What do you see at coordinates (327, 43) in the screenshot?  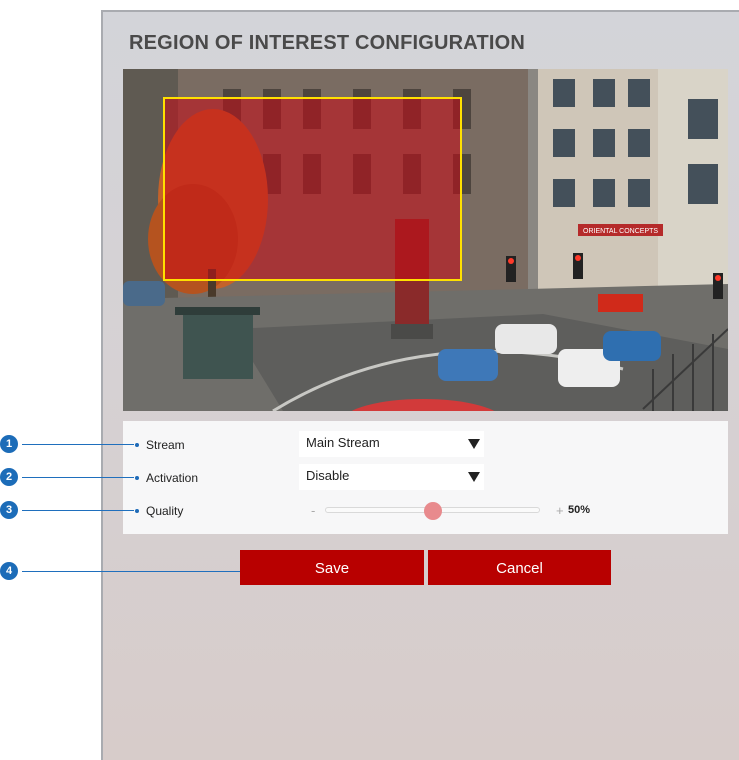 I see `page-title: REGION OF INTEREST CONFIGURATION` at bounding box center [327, 43].